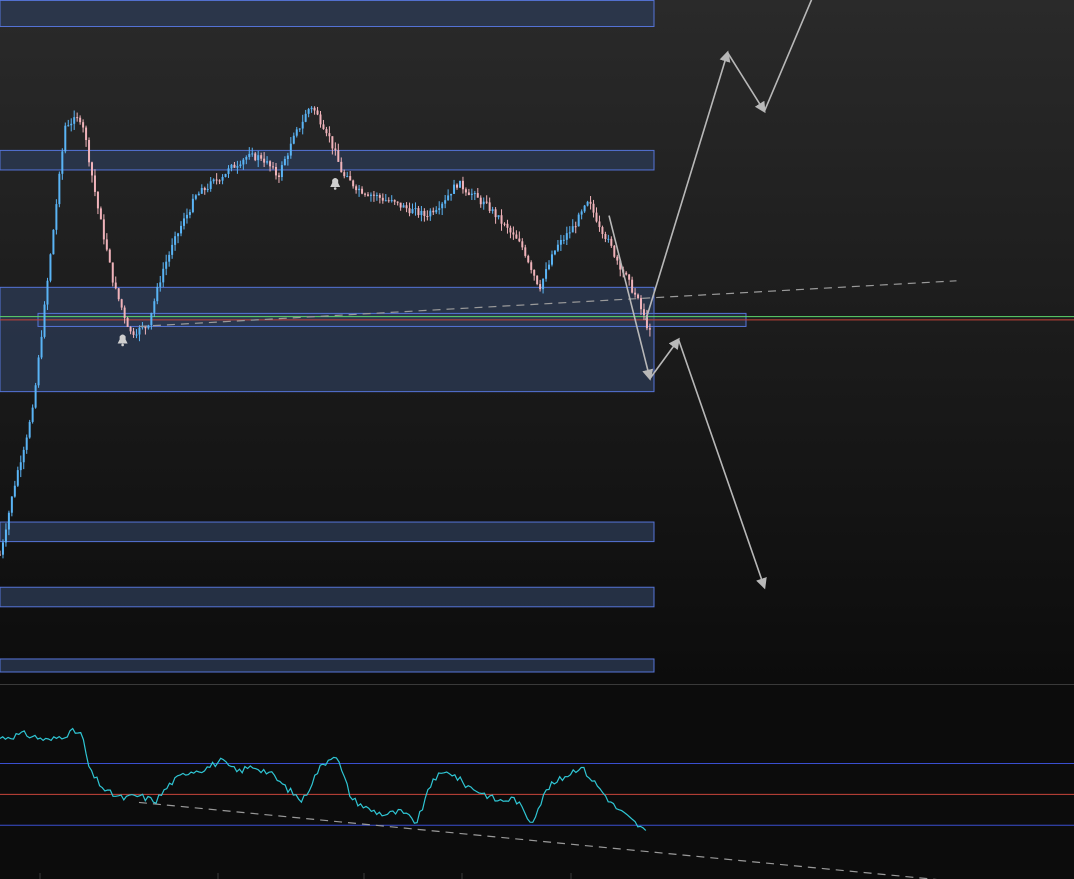 The image size is (1074, 879). Describe the element at coordinates (323, 779) in the screenshot. I see `oscillator-line` at that location.